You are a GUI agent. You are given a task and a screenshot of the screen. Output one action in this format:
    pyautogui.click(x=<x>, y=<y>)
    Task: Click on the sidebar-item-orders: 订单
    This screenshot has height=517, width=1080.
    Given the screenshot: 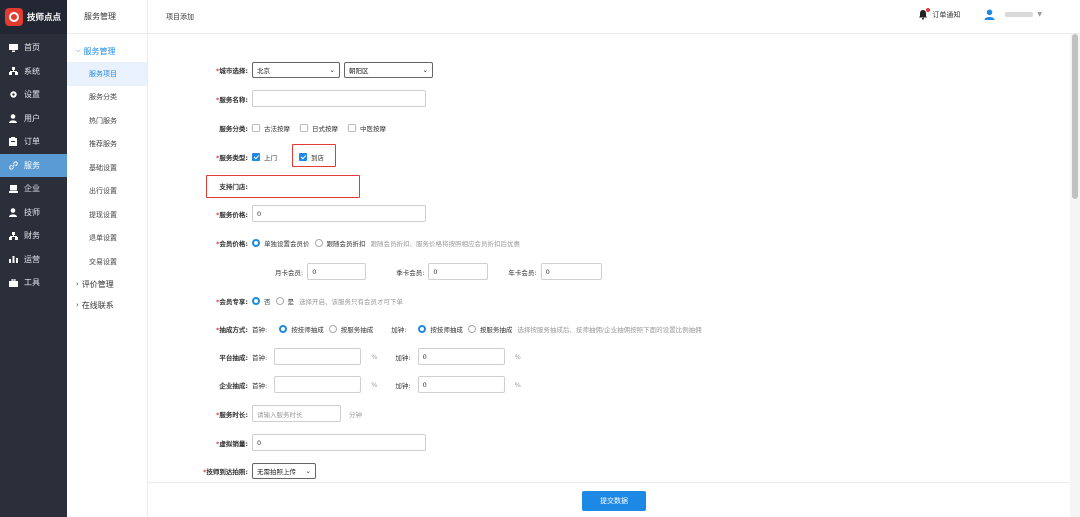 What is the action you would take?
    pyautogui.click(x=33, y=142)
    